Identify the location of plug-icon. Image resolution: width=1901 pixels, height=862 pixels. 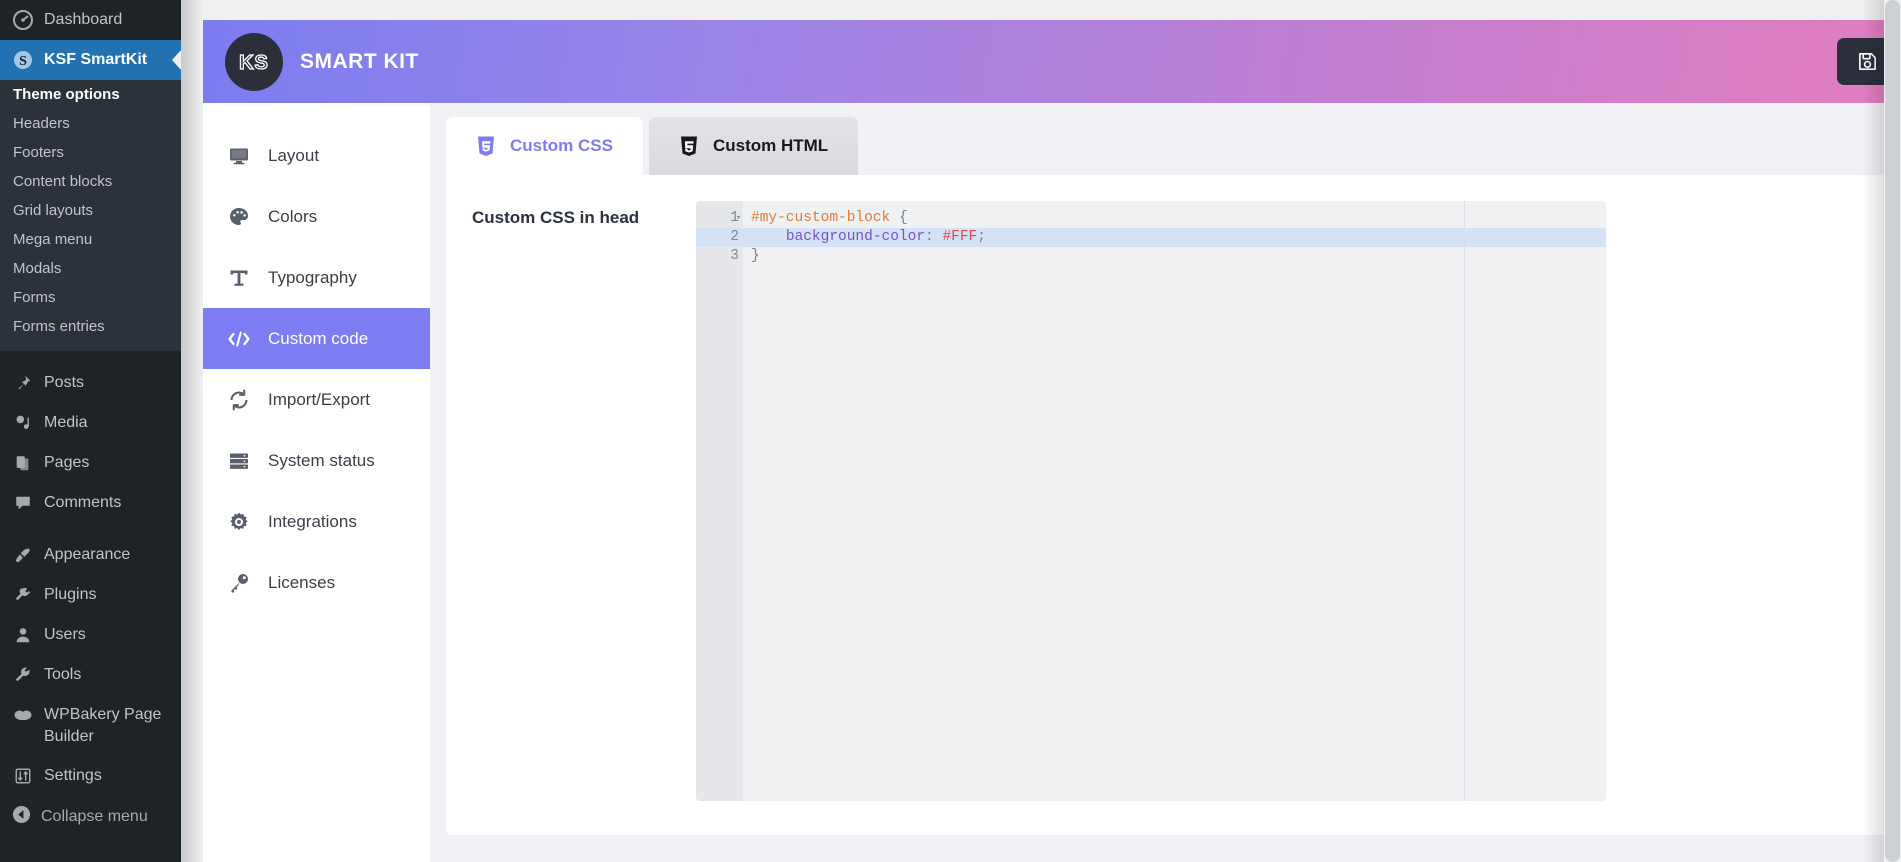
(23, 595).